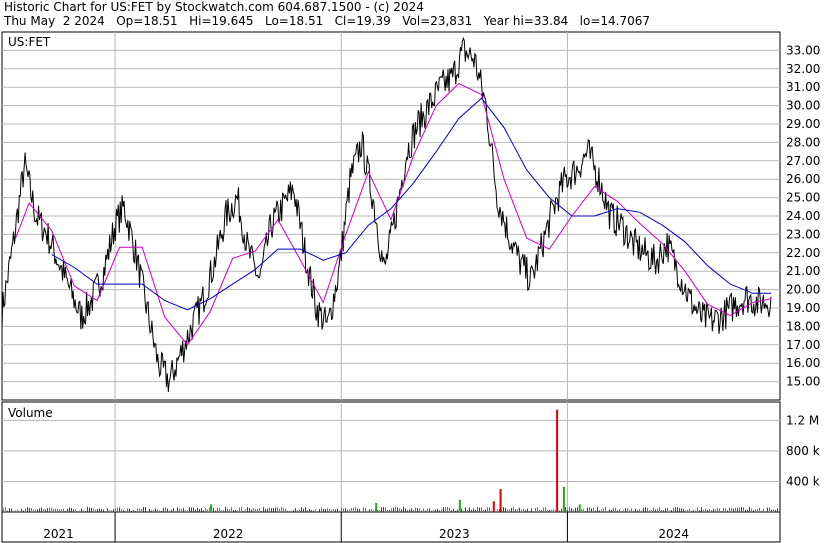 The width and height of the screenshot is (830, 543). Describe the element at coordinates (803, 290) in the screenshot. I see `price-tick-label: 20.00` at that location.